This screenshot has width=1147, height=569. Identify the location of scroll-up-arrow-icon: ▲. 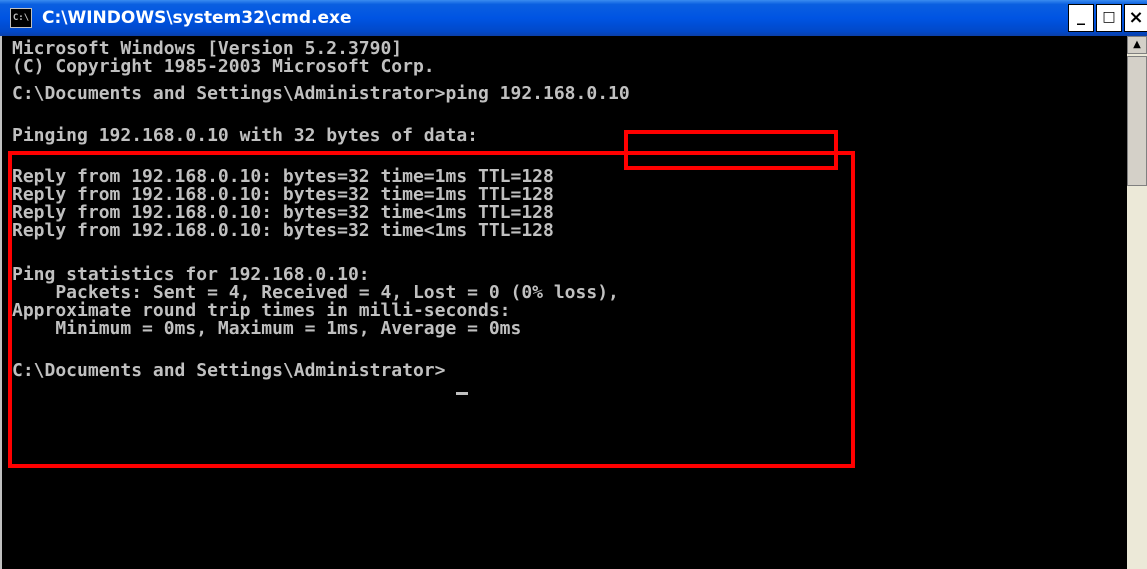
(1137, 45).